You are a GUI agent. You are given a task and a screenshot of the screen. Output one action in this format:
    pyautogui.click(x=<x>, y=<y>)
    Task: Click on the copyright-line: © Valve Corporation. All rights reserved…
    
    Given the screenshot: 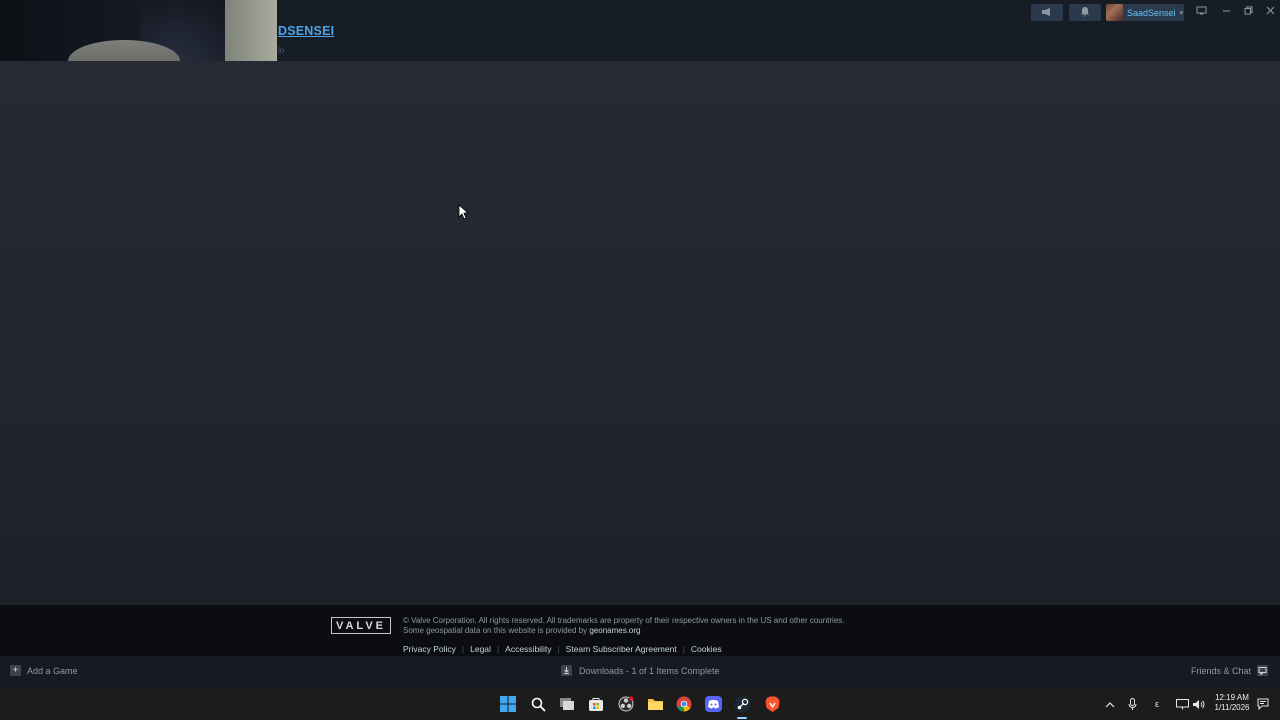 What is the action you would take?
    pyautogui.click(x=624, y=620)
    